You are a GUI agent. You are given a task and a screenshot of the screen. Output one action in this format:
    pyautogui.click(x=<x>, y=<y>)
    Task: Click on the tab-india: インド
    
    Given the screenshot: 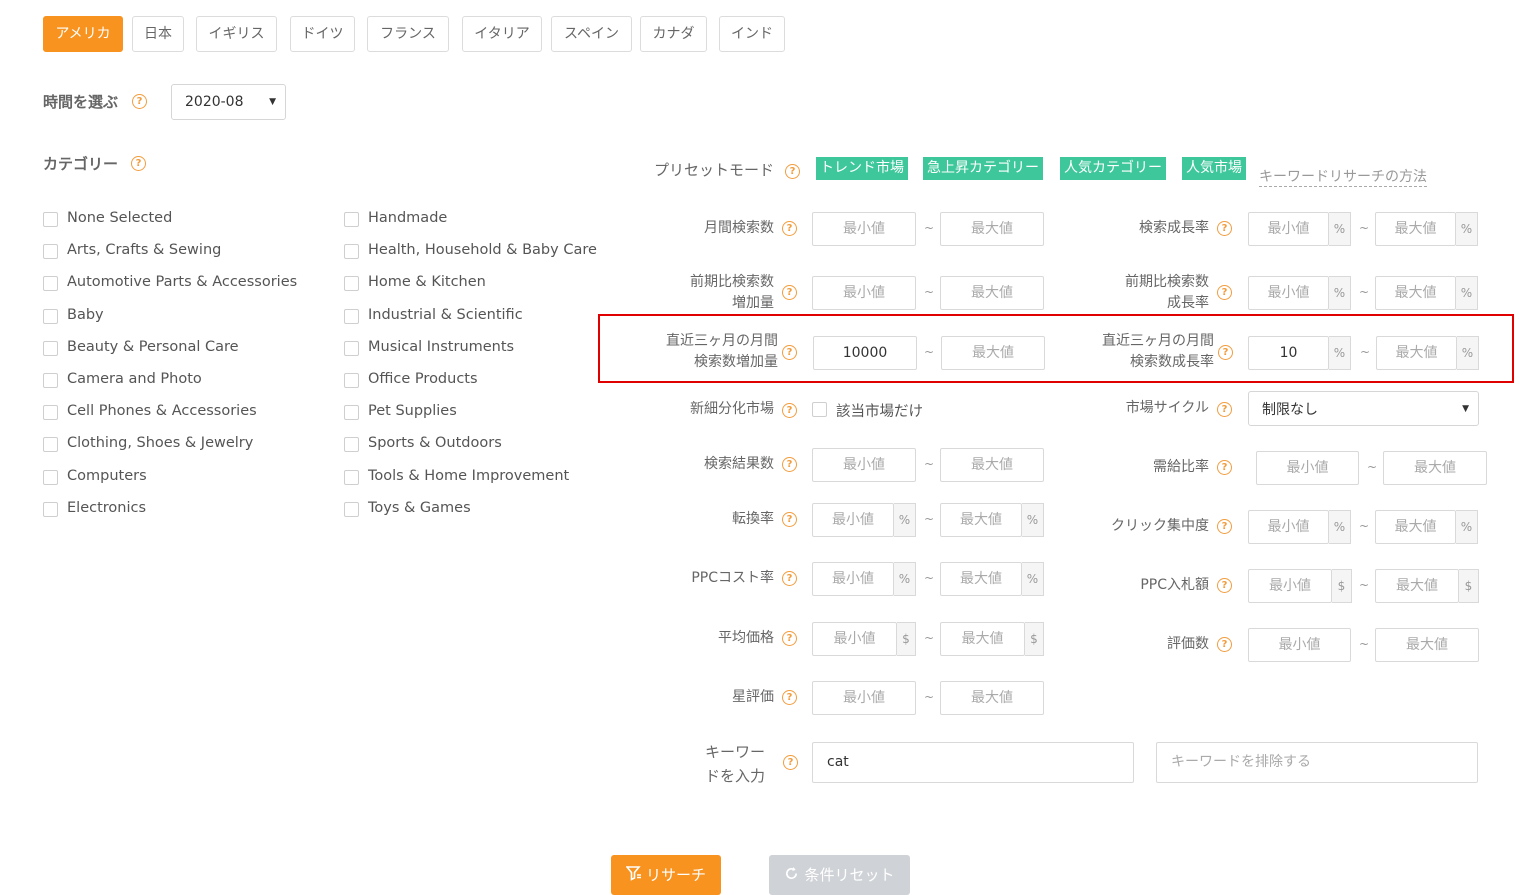 What is the action you would take?
    pyautogui.click(x=752, y=34)
    